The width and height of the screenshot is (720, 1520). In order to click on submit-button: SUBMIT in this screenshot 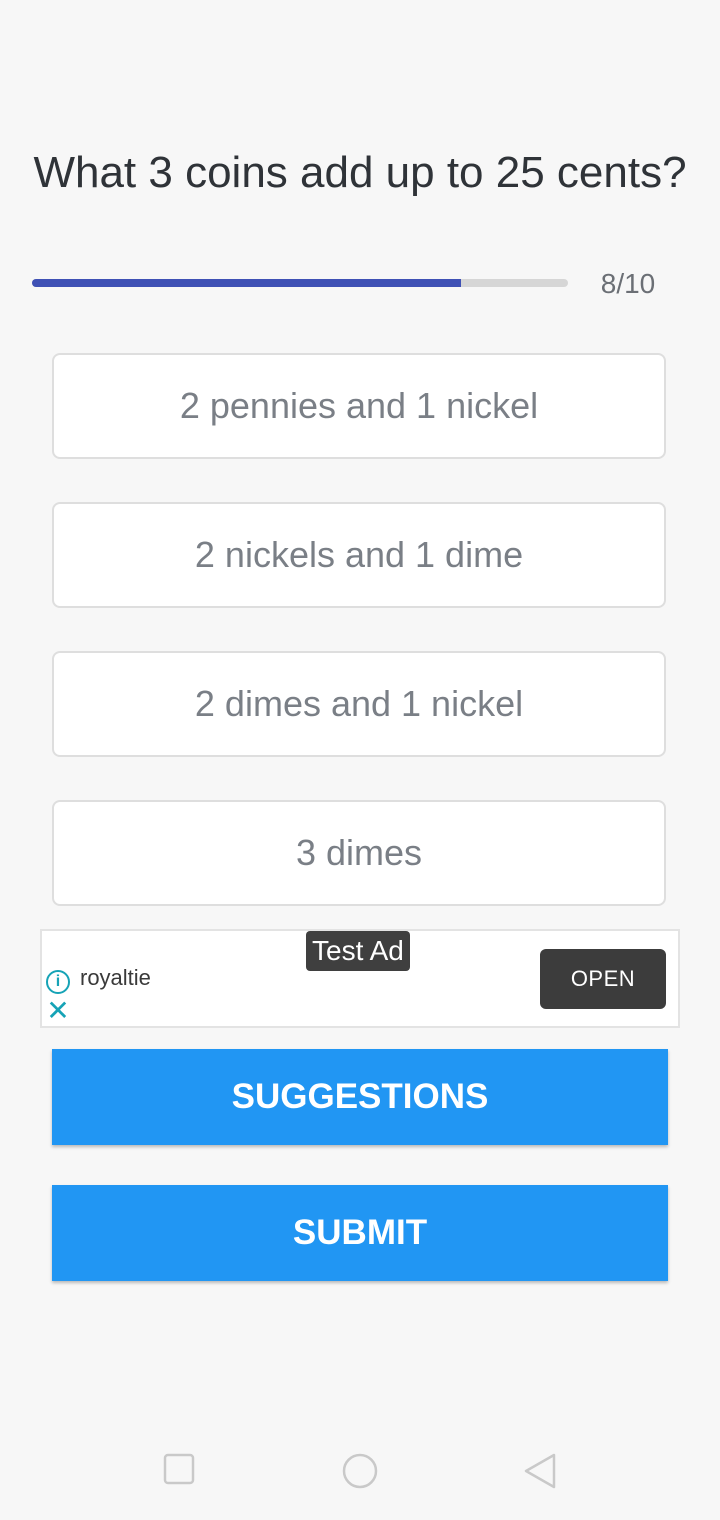, I will do `click(360, 1233)`.